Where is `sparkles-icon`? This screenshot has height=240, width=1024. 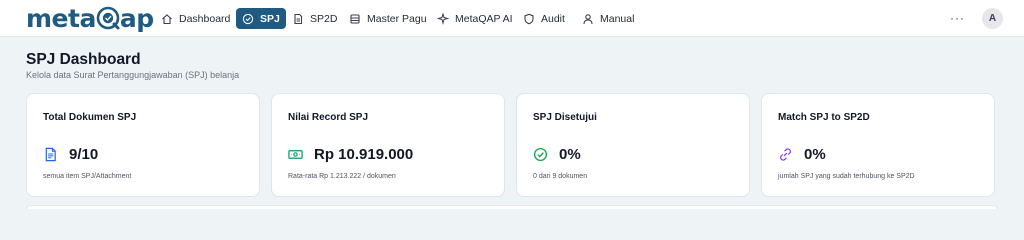 sparkles-icon is located at coordinates (443, 18).